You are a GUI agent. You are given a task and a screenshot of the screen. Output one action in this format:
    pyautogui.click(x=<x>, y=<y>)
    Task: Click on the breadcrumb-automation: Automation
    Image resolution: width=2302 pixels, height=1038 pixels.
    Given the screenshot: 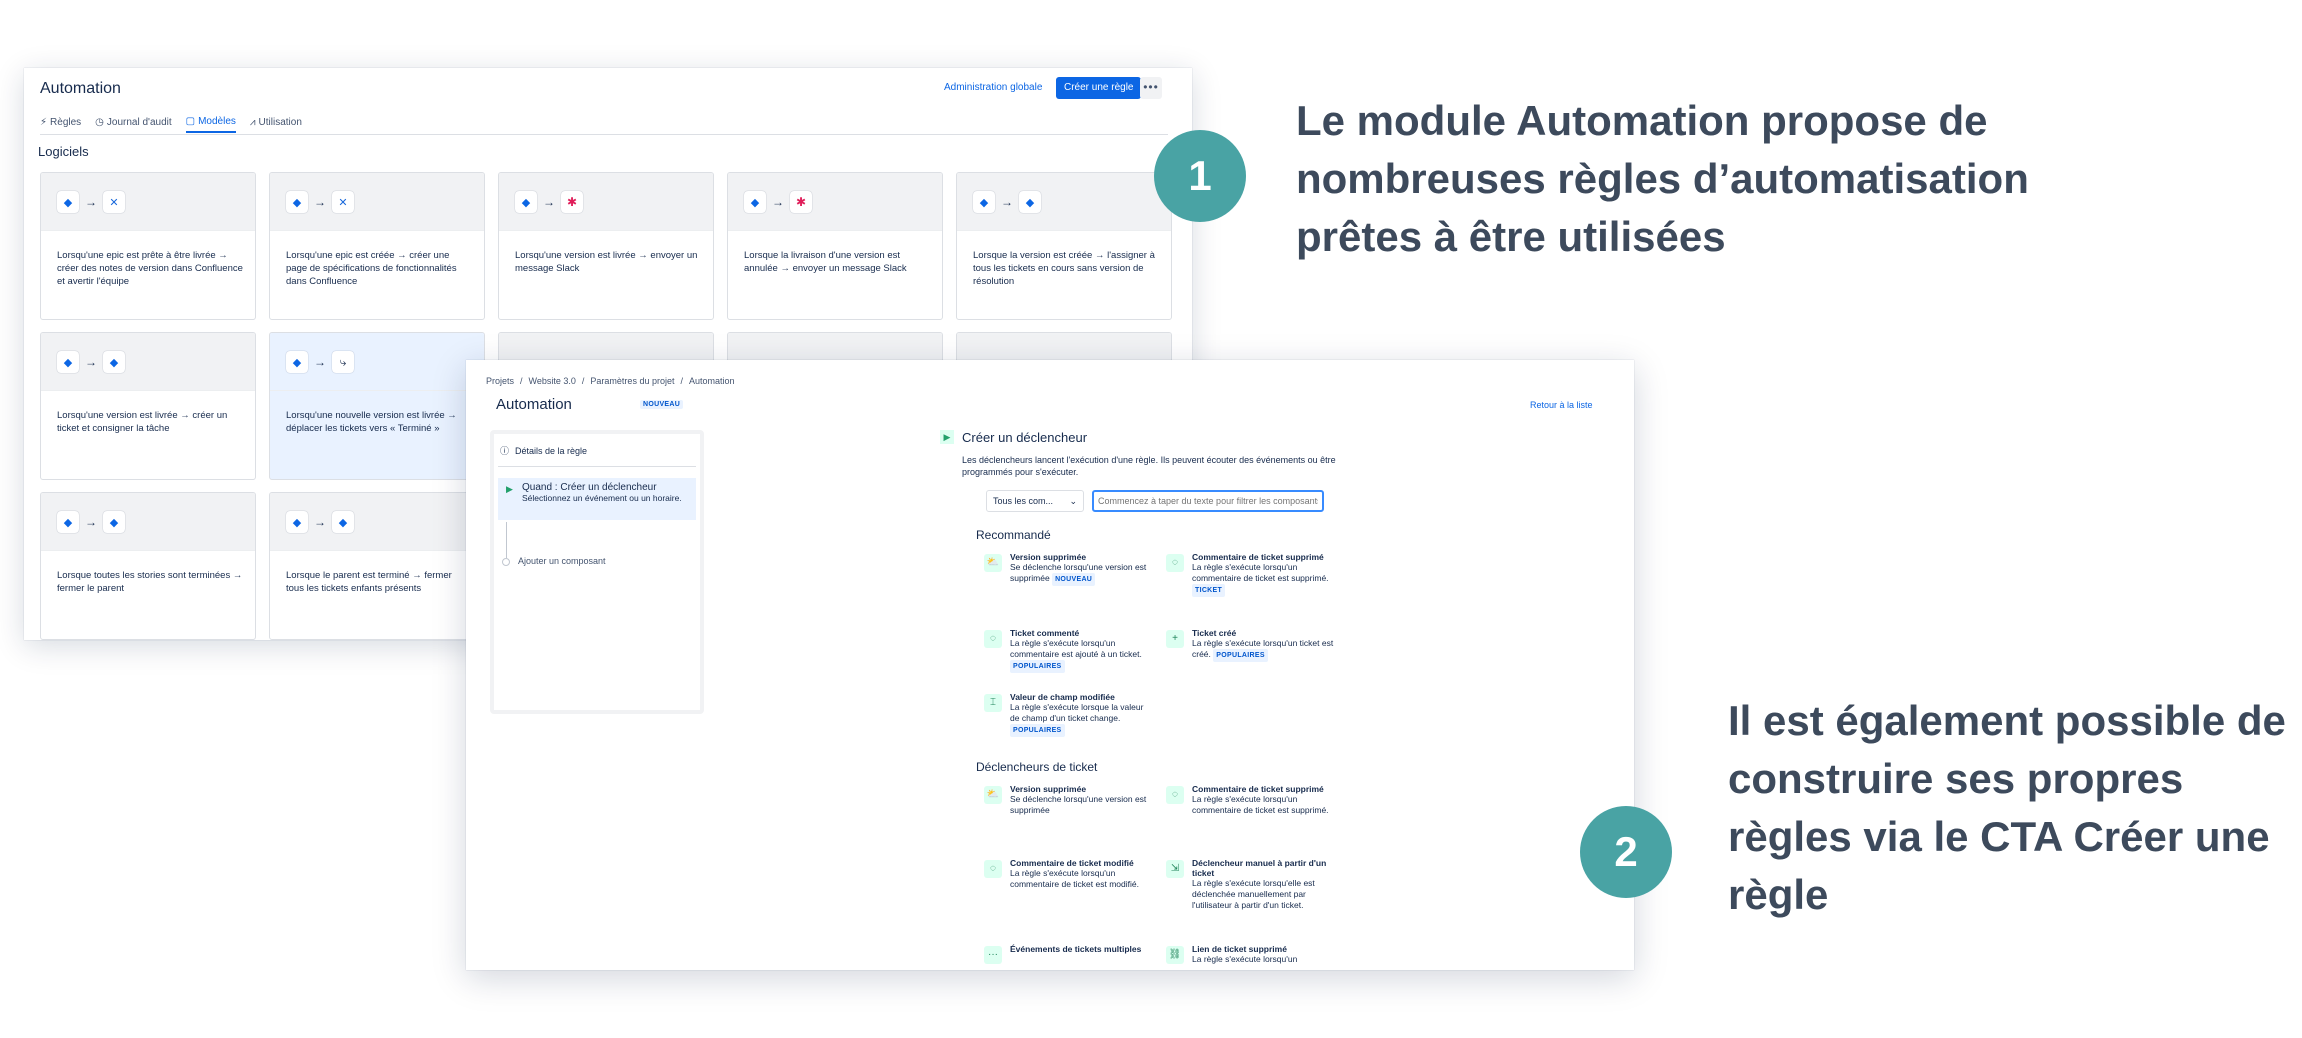 What is the action you would take?
    pyautogui.click(x=712, y=381)
    